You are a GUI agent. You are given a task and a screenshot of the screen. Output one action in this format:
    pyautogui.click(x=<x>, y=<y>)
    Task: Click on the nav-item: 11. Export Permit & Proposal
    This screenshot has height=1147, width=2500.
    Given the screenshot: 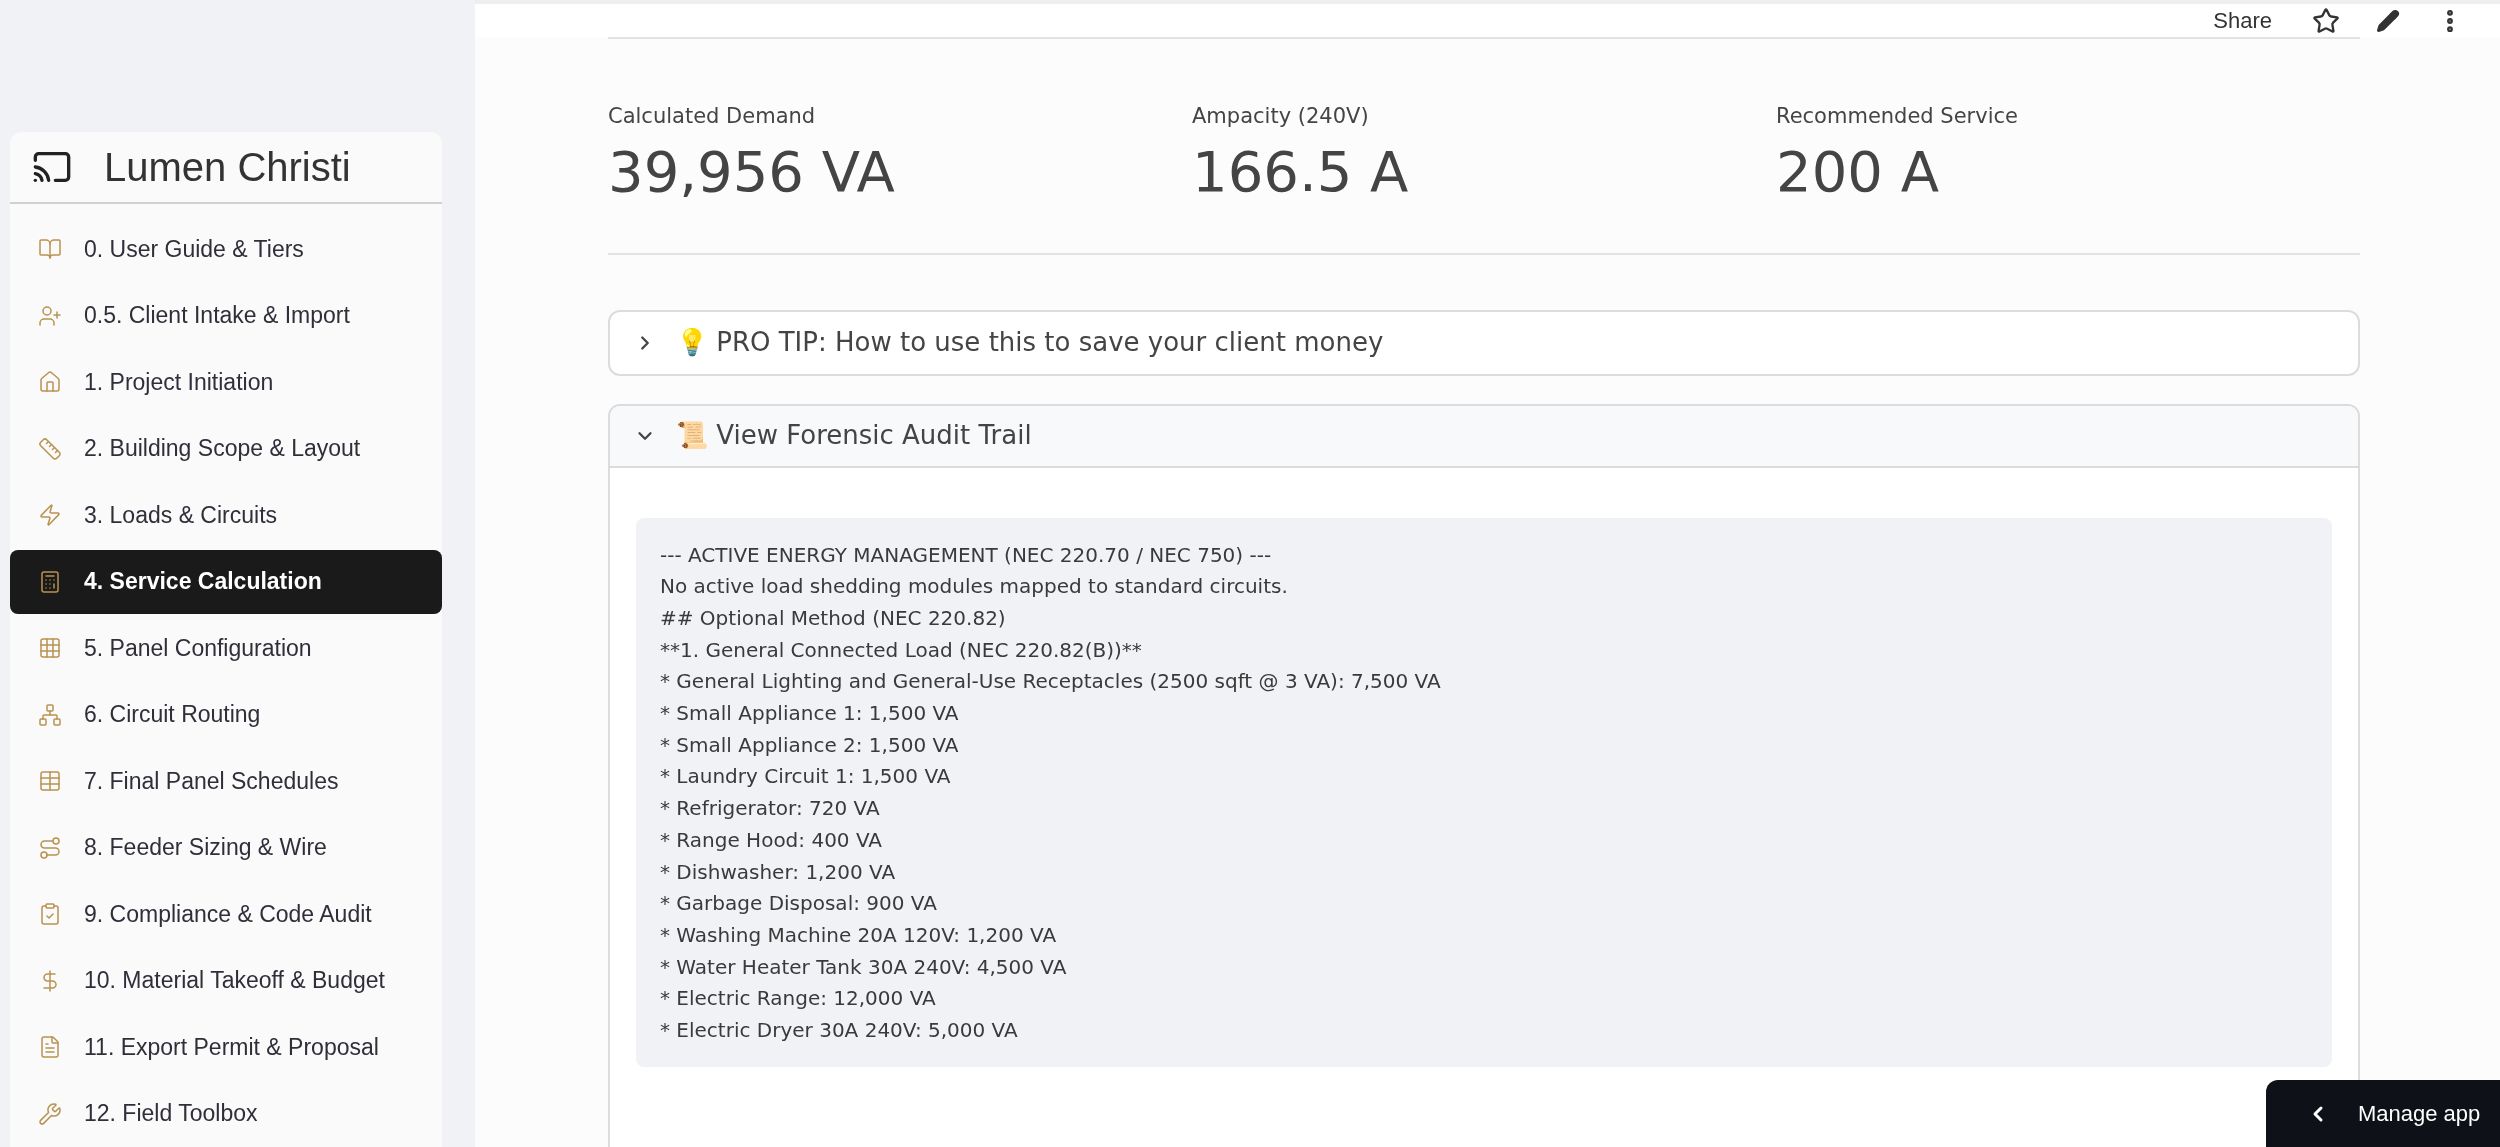 What is the action you would take?
    pyautogui.click(x=226, y=1047)
    